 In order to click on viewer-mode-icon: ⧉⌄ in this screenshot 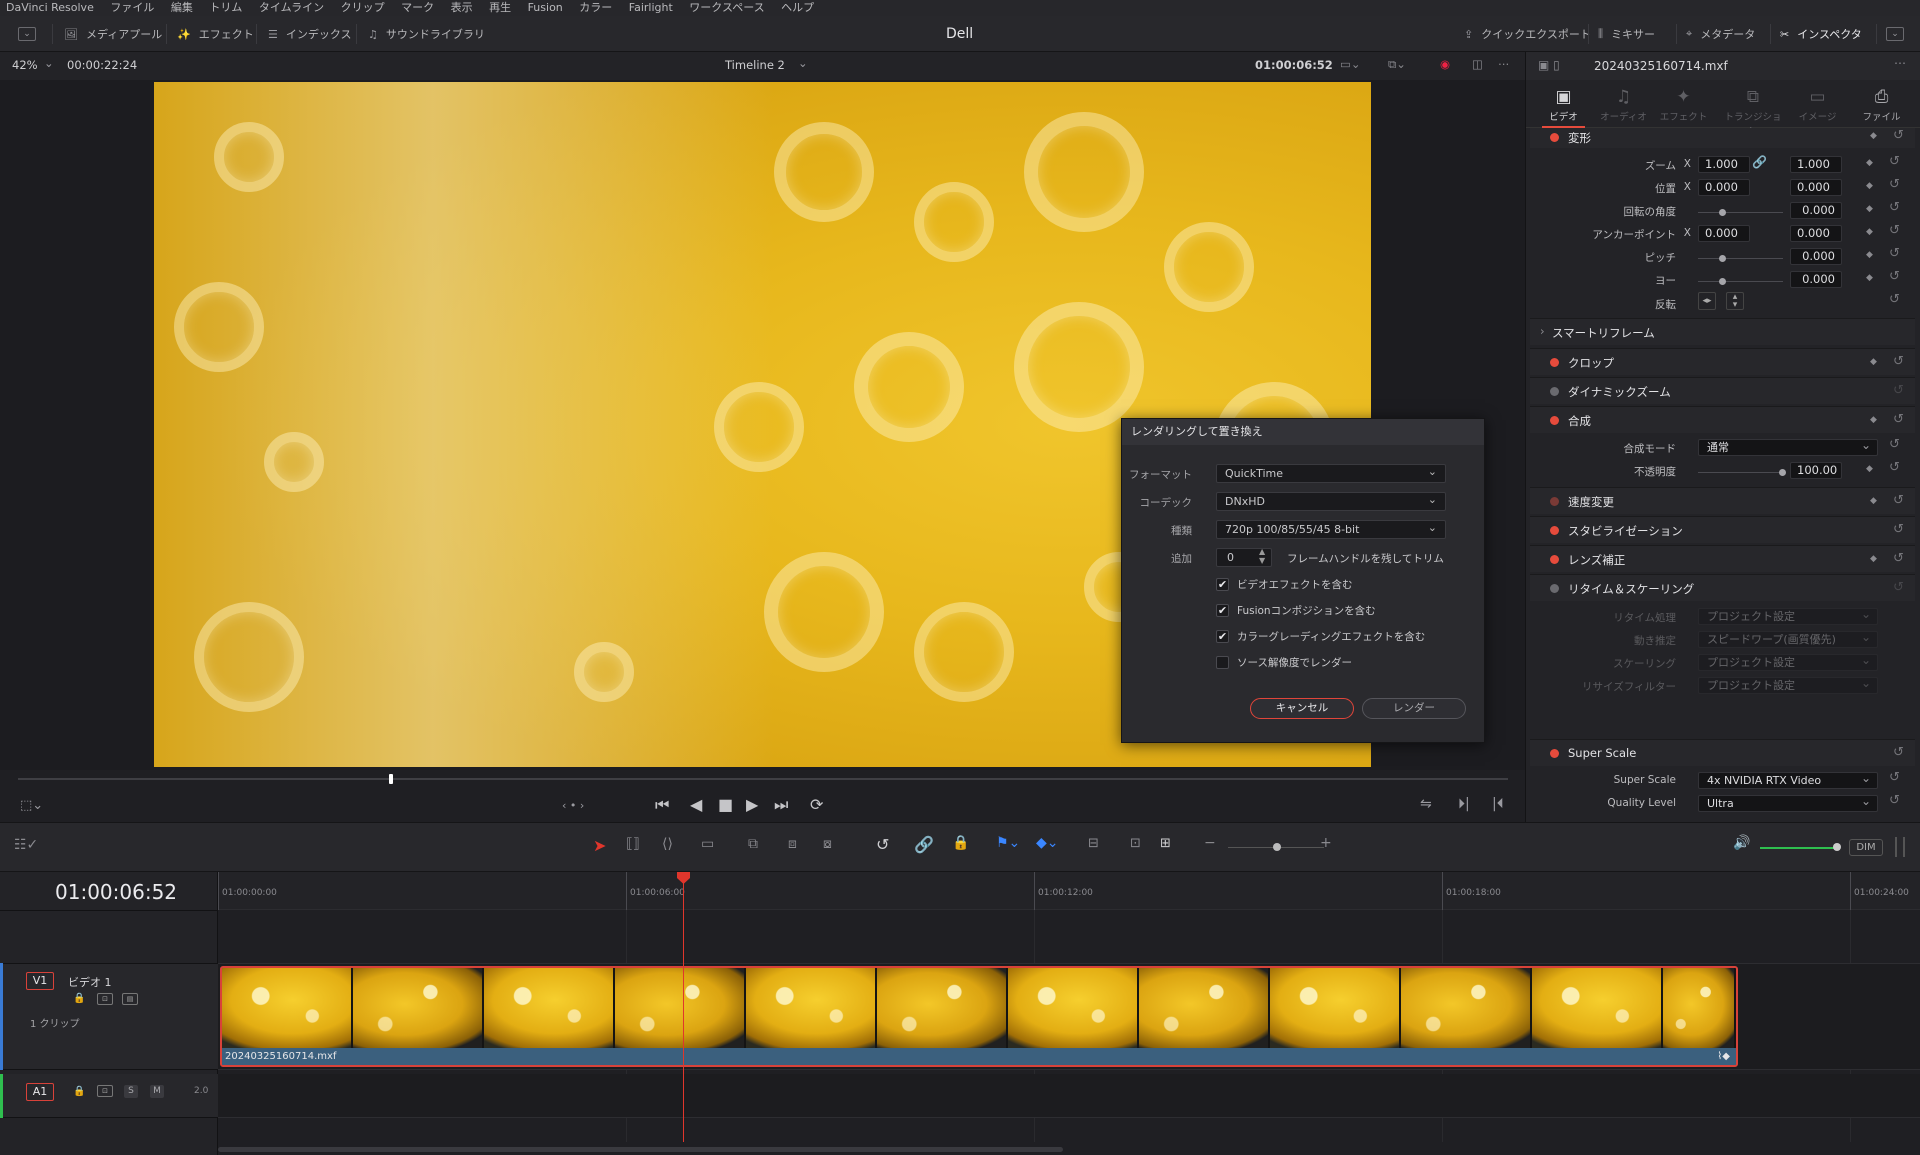, I will do `click(1397, 64)`.